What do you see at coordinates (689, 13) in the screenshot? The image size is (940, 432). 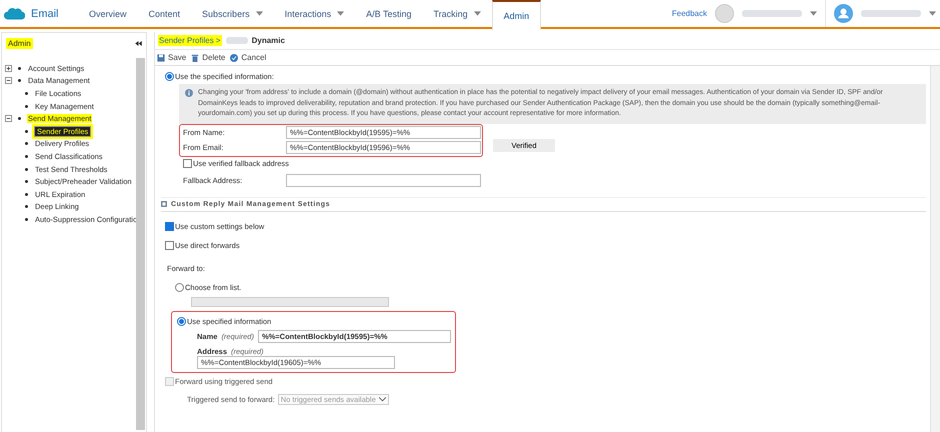 I see `feedback-link: Feedback` at bounding box center [689, 13].